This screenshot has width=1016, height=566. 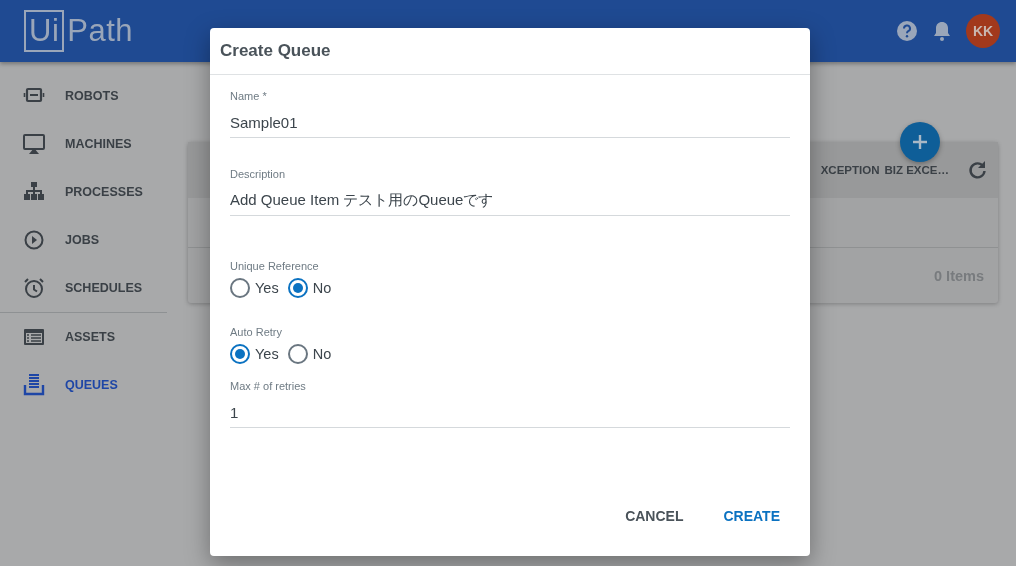 I want to click on column-header: XCEPTION, so click(x=850, y=170).